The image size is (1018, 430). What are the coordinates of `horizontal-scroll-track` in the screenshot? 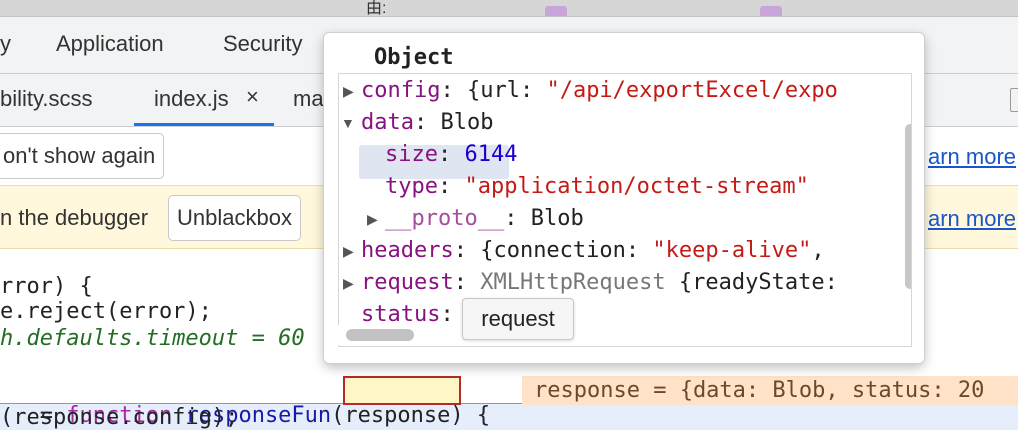 It's located at (624, 335).